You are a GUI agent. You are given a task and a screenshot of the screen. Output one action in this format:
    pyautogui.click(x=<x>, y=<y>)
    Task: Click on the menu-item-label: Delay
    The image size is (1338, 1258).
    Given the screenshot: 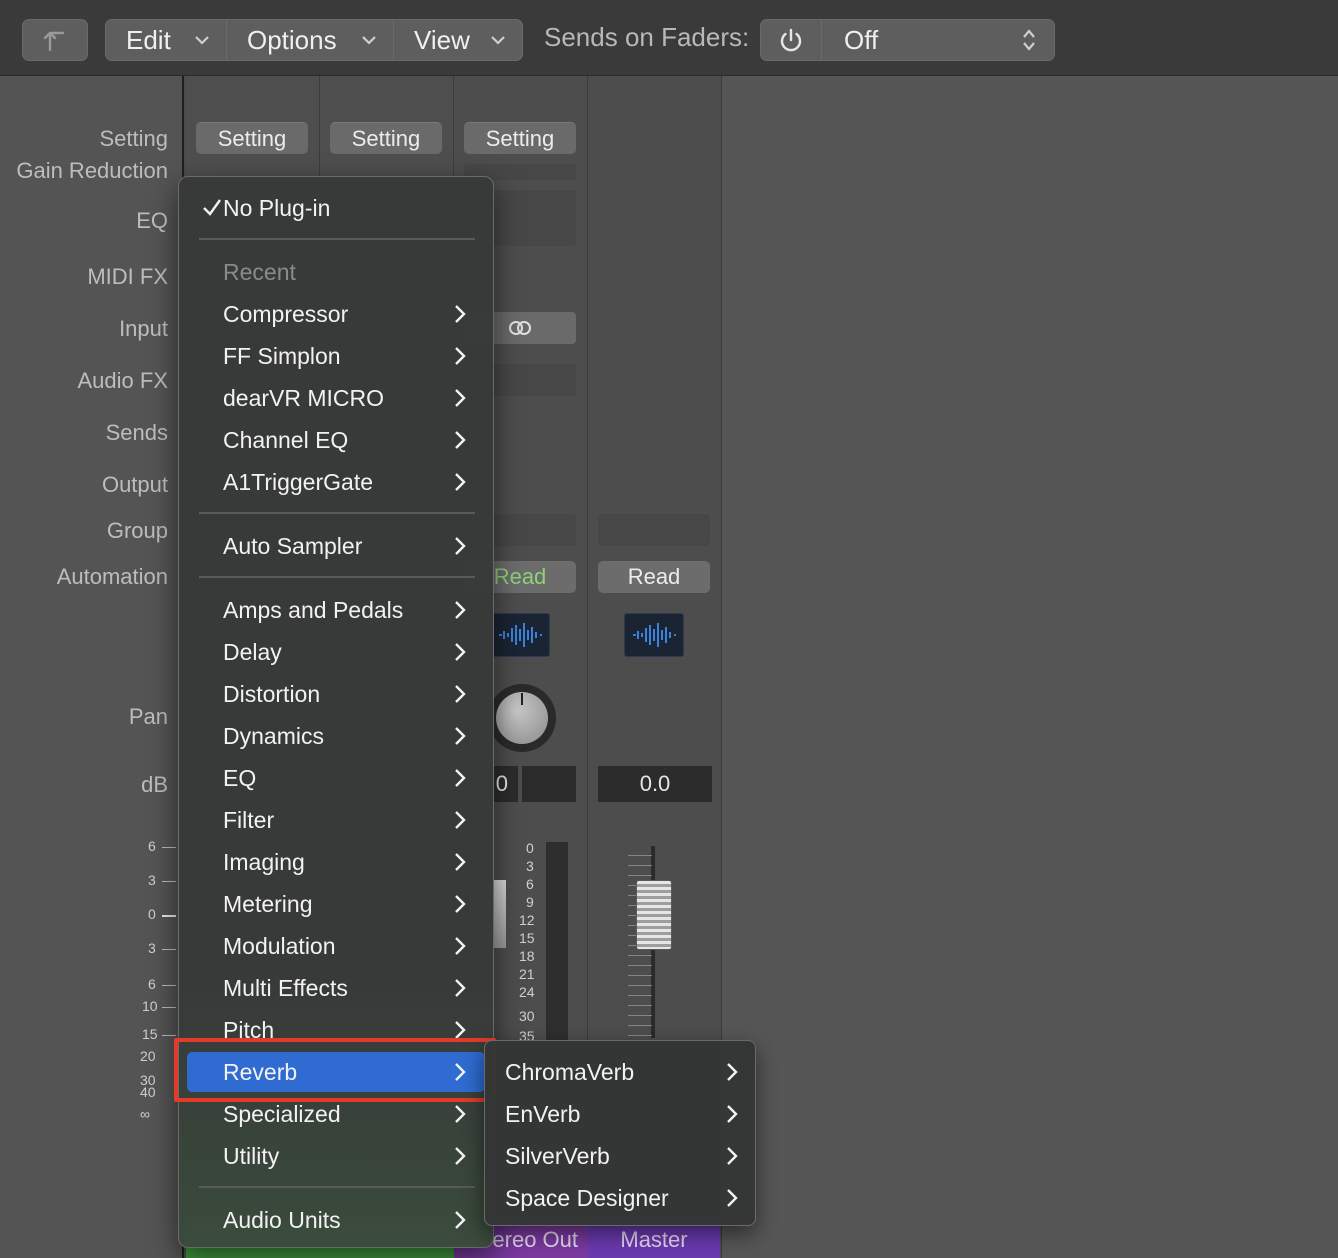 What is the action you would take?
    pyautogui.click(x=252, y=651)
    